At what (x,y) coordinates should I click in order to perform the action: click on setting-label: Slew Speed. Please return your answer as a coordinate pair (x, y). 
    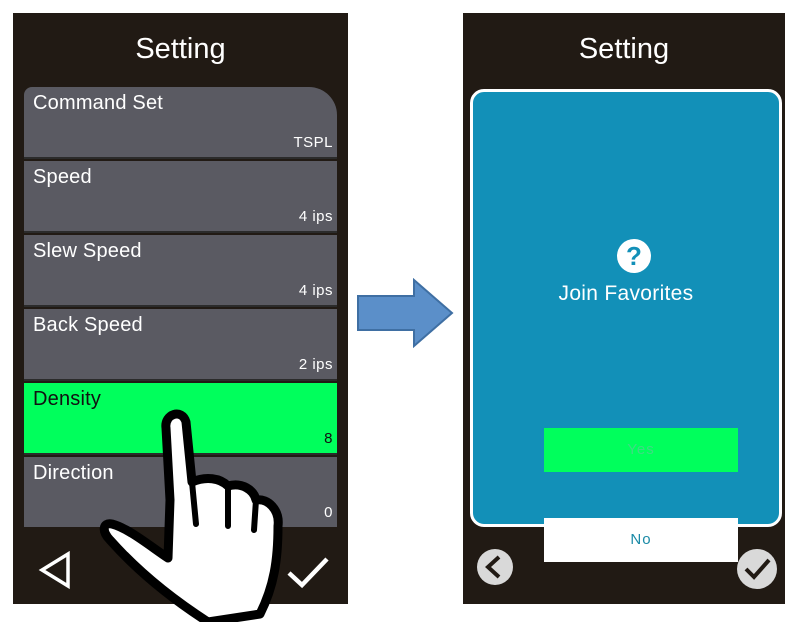
    Looking at the image, I should click on (87, 251).